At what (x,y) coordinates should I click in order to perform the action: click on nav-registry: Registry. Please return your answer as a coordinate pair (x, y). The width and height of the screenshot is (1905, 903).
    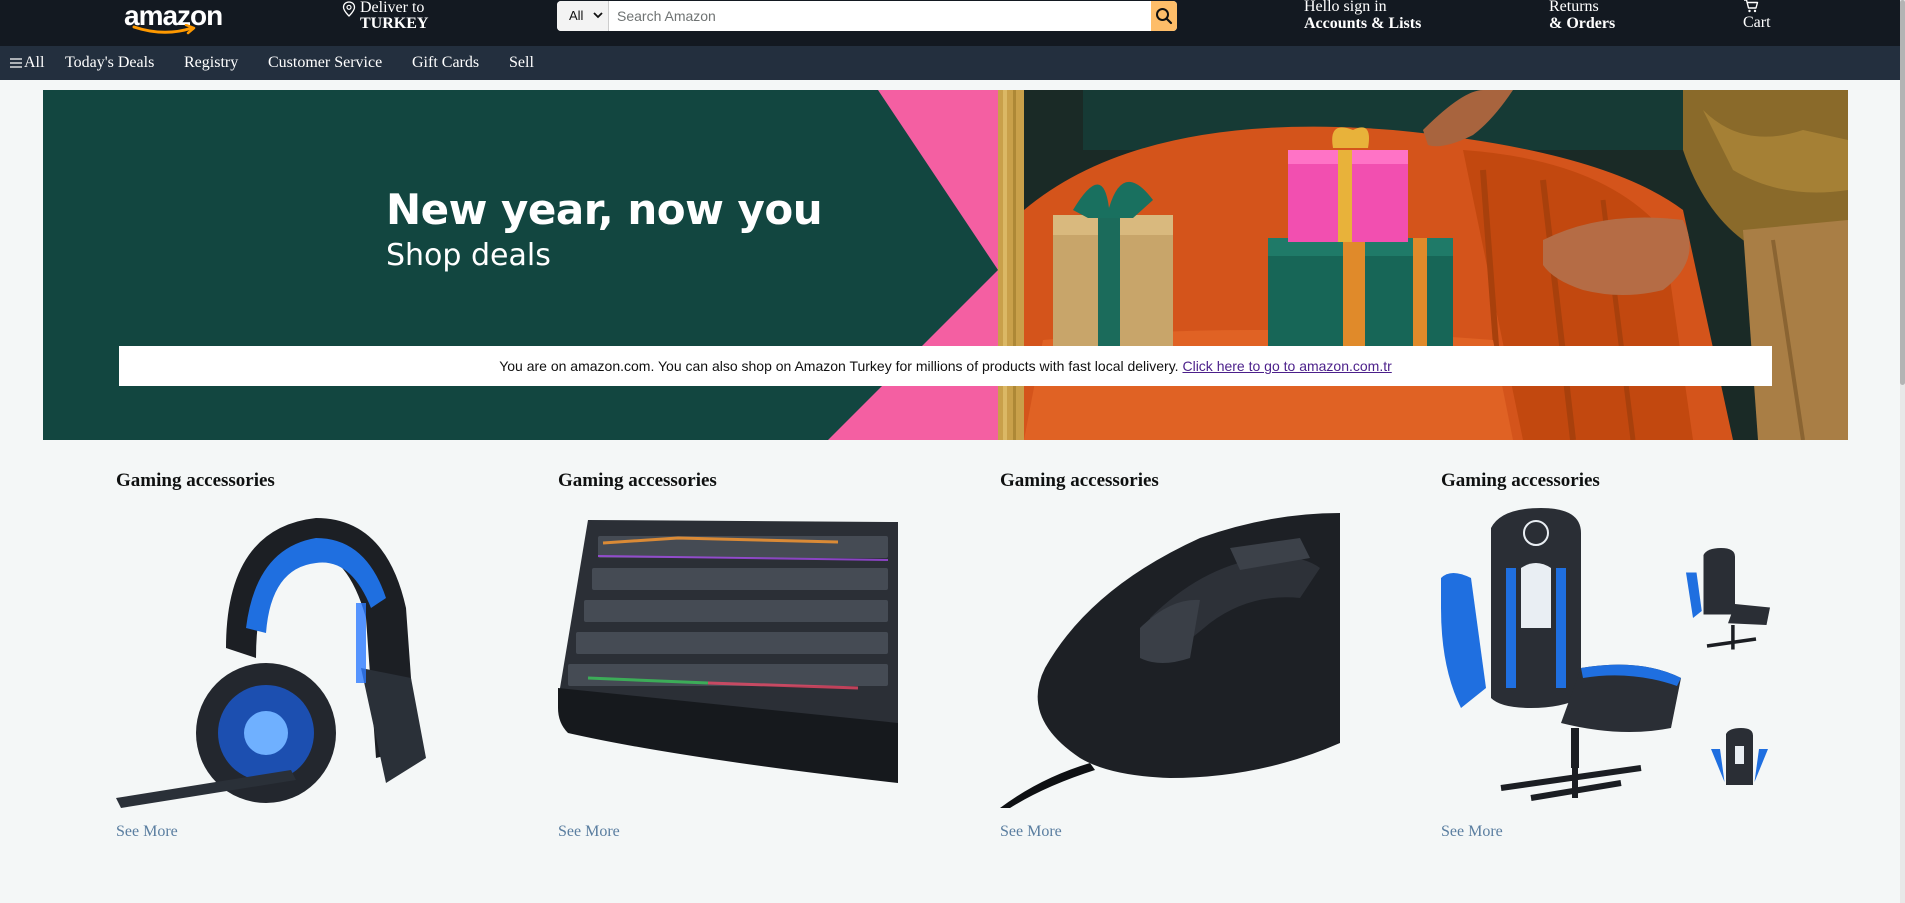
    Looking at the image, I should click on (211, 63).